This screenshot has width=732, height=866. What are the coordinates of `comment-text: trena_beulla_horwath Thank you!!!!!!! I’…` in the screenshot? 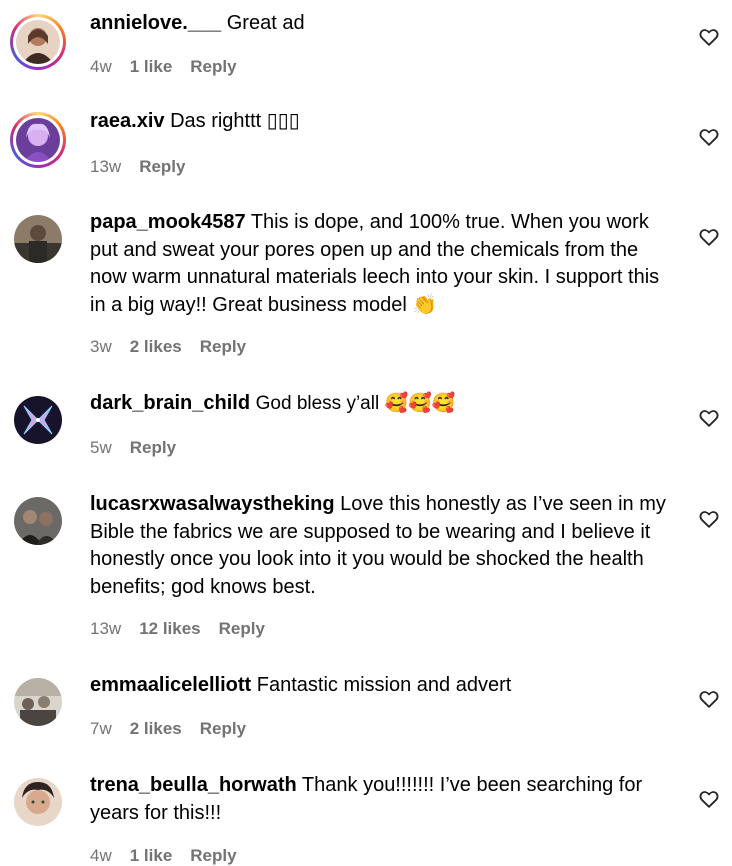 It's located at (385, 799).